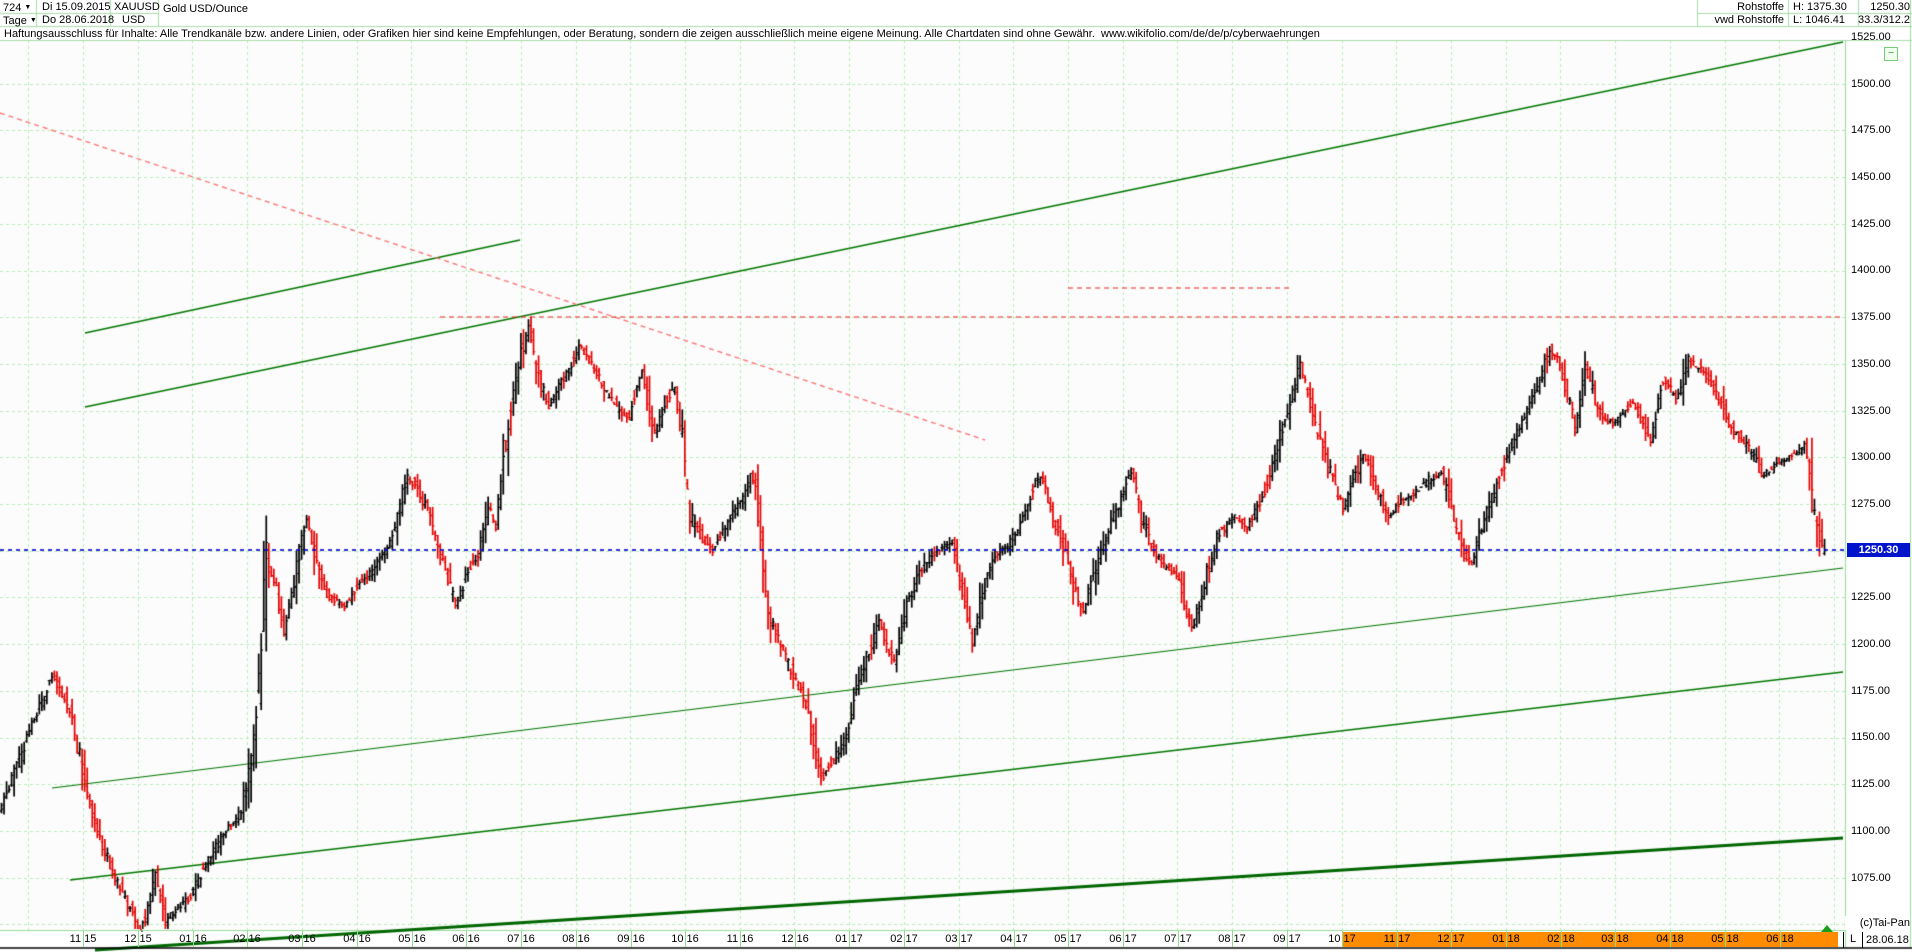  I want to click on x-axis-label: 06 18, so click(1780, 939).